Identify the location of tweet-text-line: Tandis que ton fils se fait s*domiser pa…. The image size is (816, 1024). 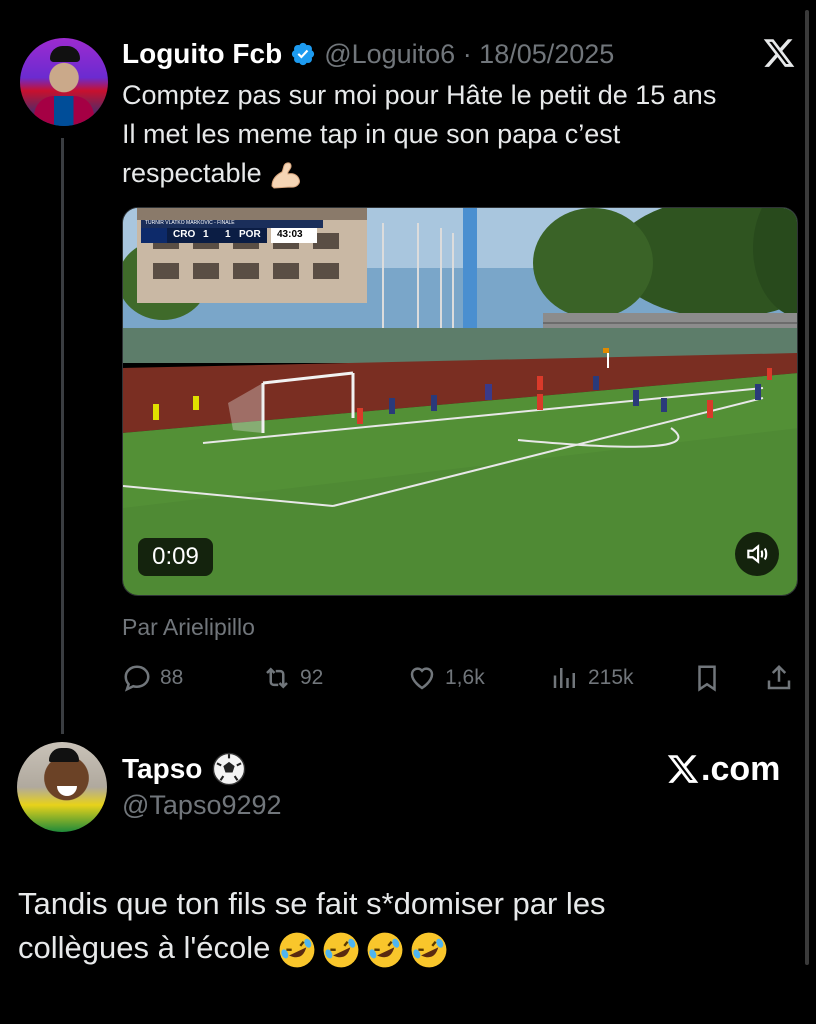
(312, 903).